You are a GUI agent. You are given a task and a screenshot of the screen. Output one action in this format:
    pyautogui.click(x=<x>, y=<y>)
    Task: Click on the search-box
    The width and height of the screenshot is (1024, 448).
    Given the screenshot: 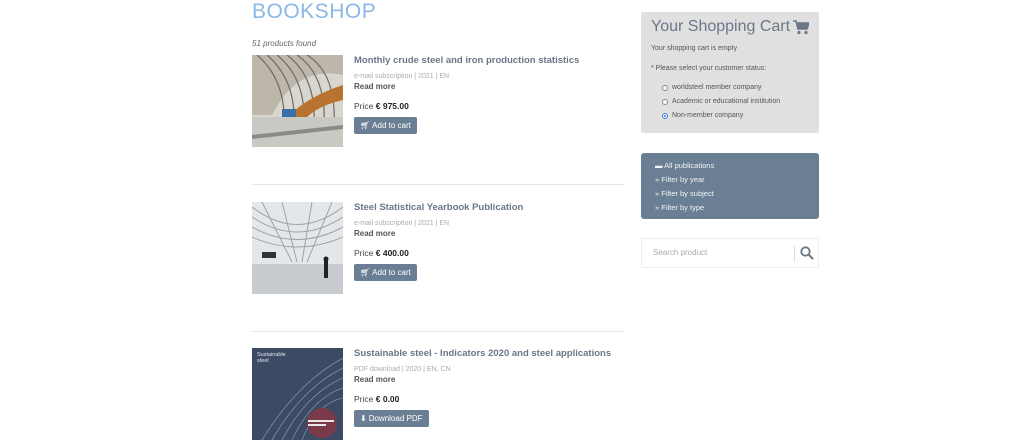 What is the action you would take?
    pyautogui.click(x=730, y=253)
    